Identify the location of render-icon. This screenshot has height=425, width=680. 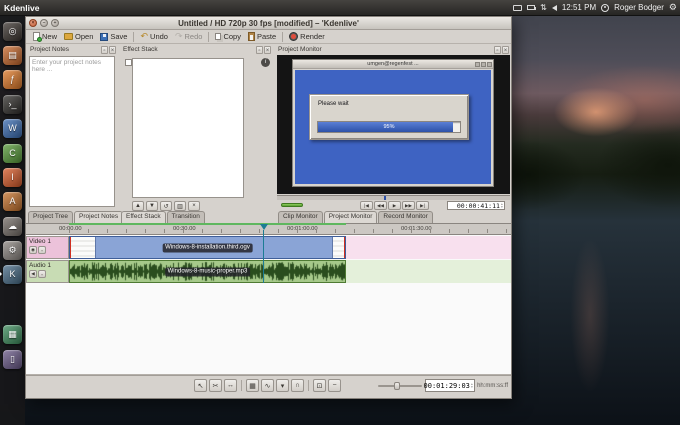
(294, 36).